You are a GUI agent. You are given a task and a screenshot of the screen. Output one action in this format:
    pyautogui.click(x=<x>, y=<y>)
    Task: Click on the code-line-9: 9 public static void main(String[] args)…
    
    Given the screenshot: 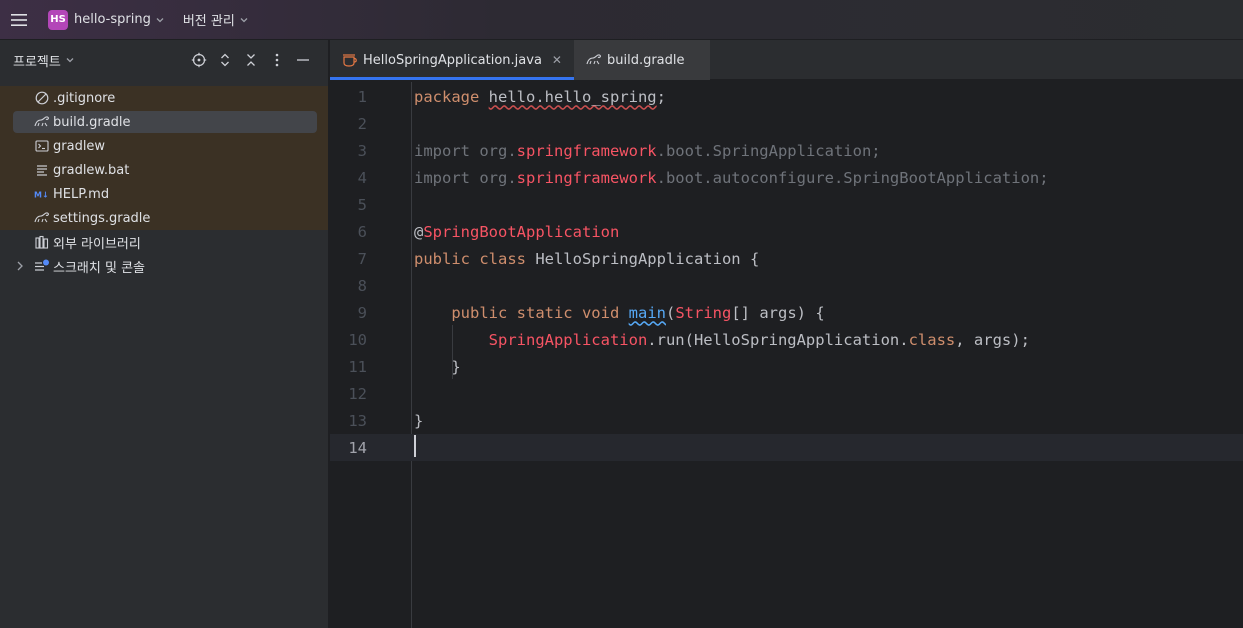 What is the action you would take?
    pyautogui.click(x=786, y=312)
    